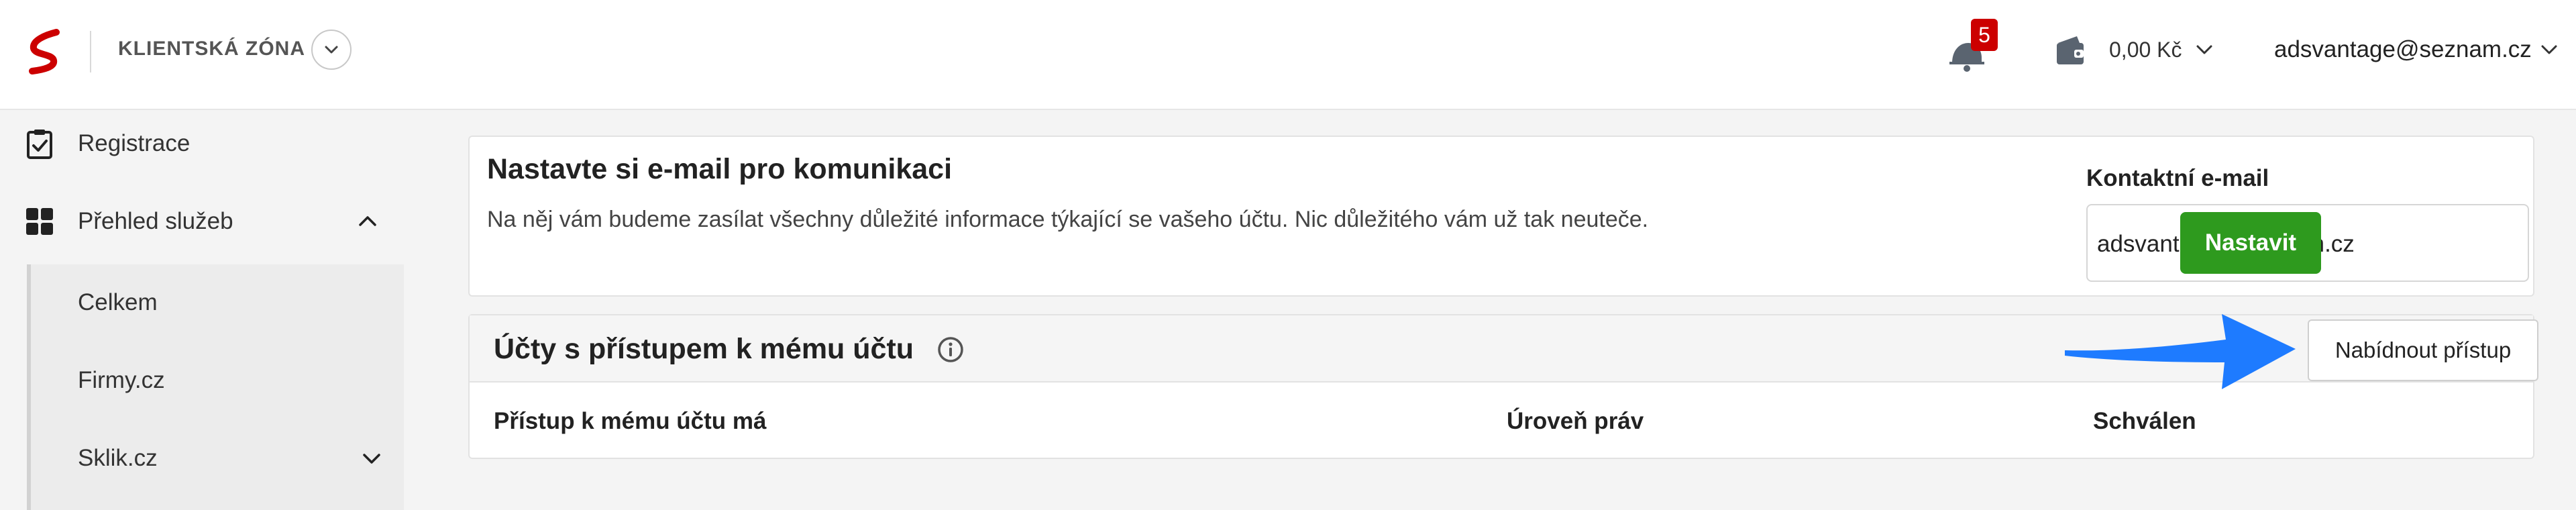 The image size is (2576, 510). Describe the element at coordinates (720, 169) in the screenshot. I see `email-card-title: Nastavte si e-mail pro komunikaci` at that location.